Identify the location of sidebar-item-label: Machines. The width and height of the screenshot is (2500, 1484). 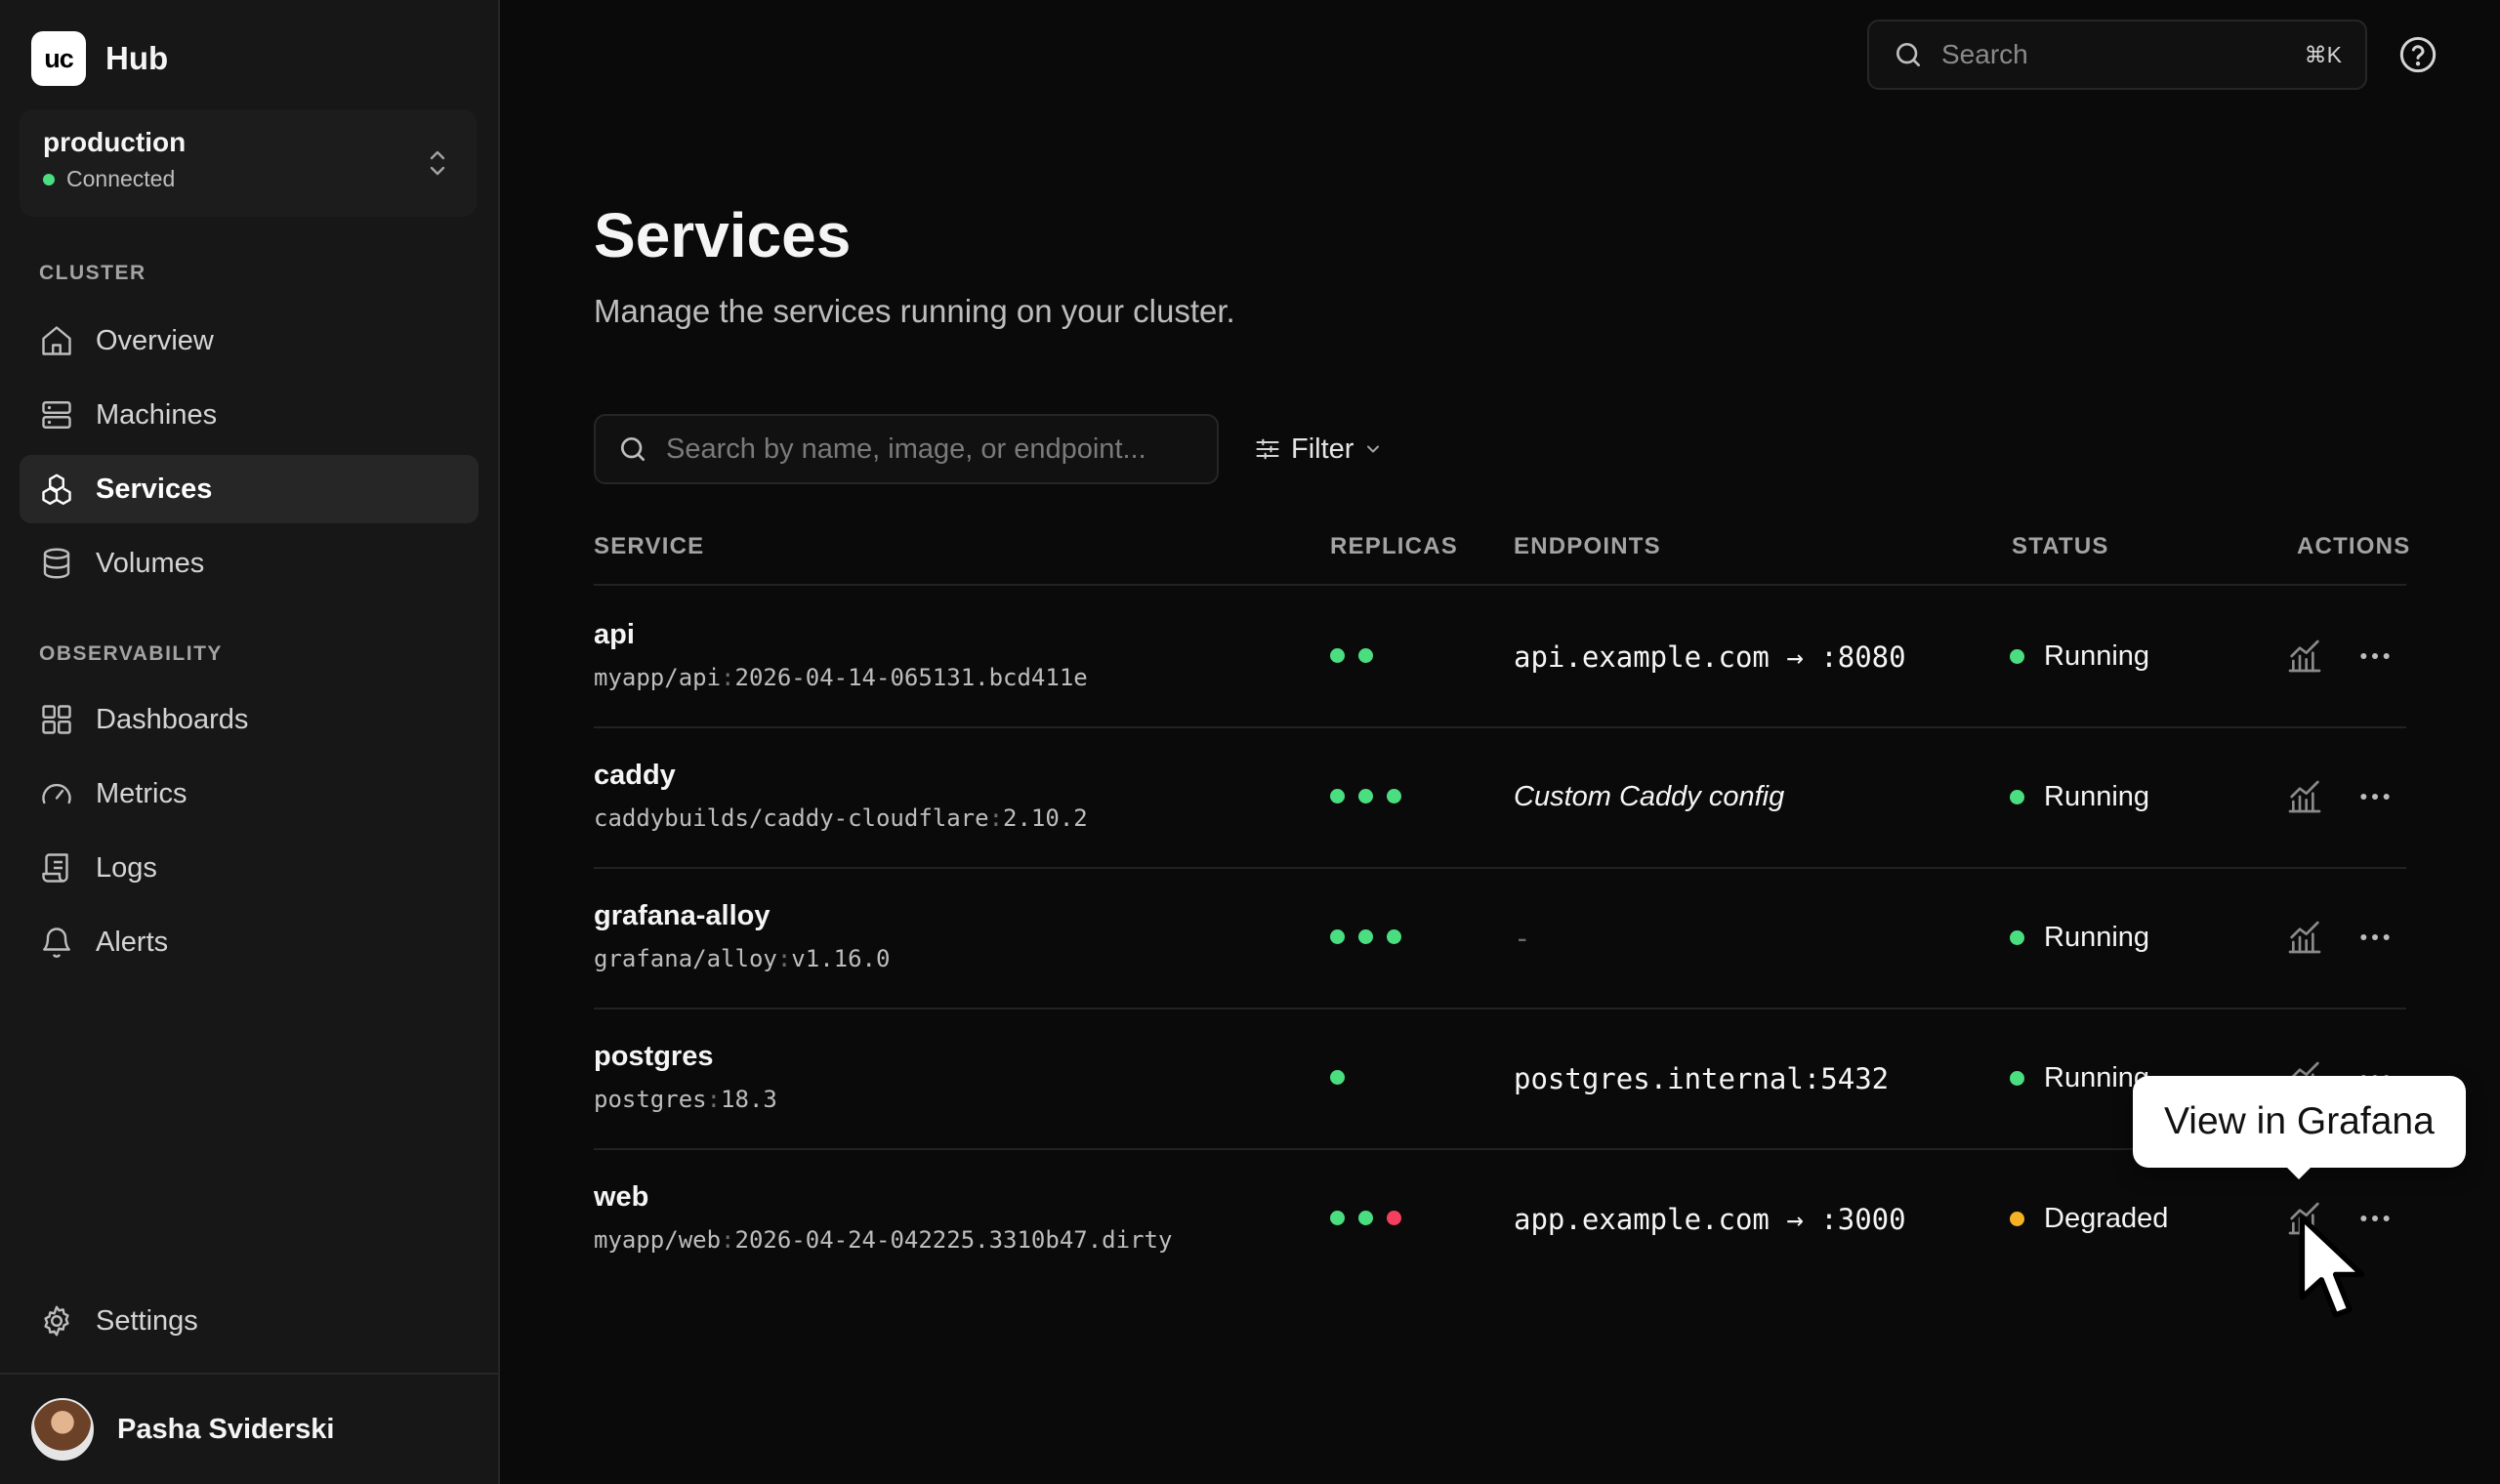
(157, 415).